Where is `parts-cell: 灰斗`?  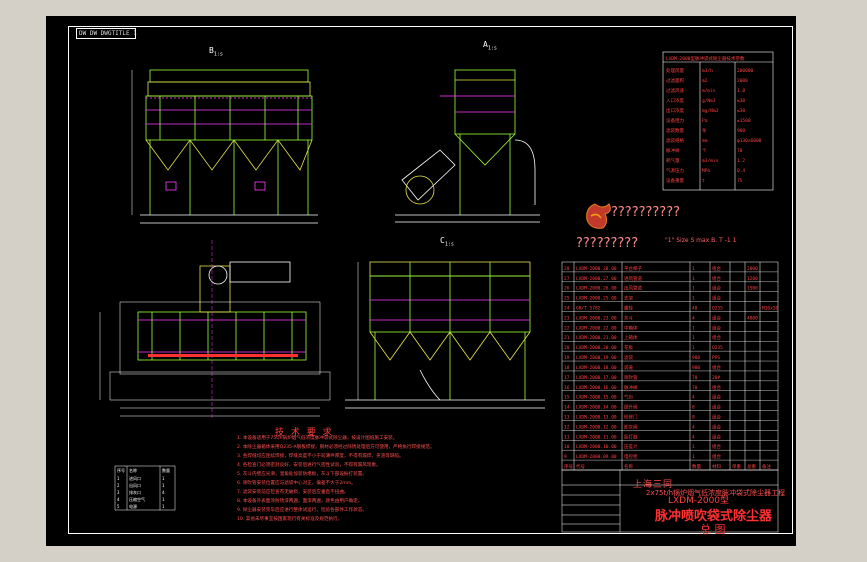 parts-cell: 灰斗 is located at coordinates (628, 317).